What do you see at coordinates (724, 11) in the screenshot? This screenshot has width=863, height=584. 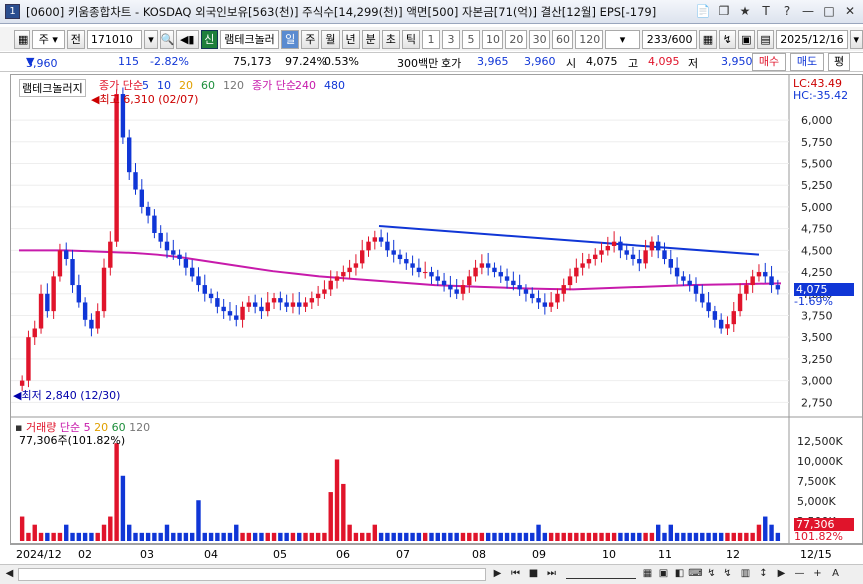 I see `restore-icon: ❐` at bounding box center [724, 11].